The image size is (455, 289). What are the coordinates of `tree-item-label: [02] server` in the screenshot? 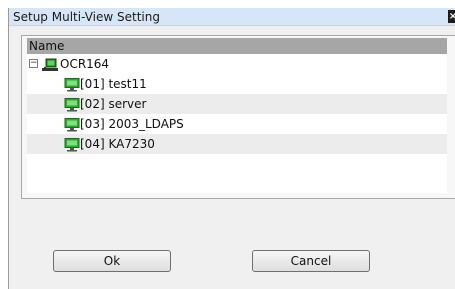 It's located at (113, 104).